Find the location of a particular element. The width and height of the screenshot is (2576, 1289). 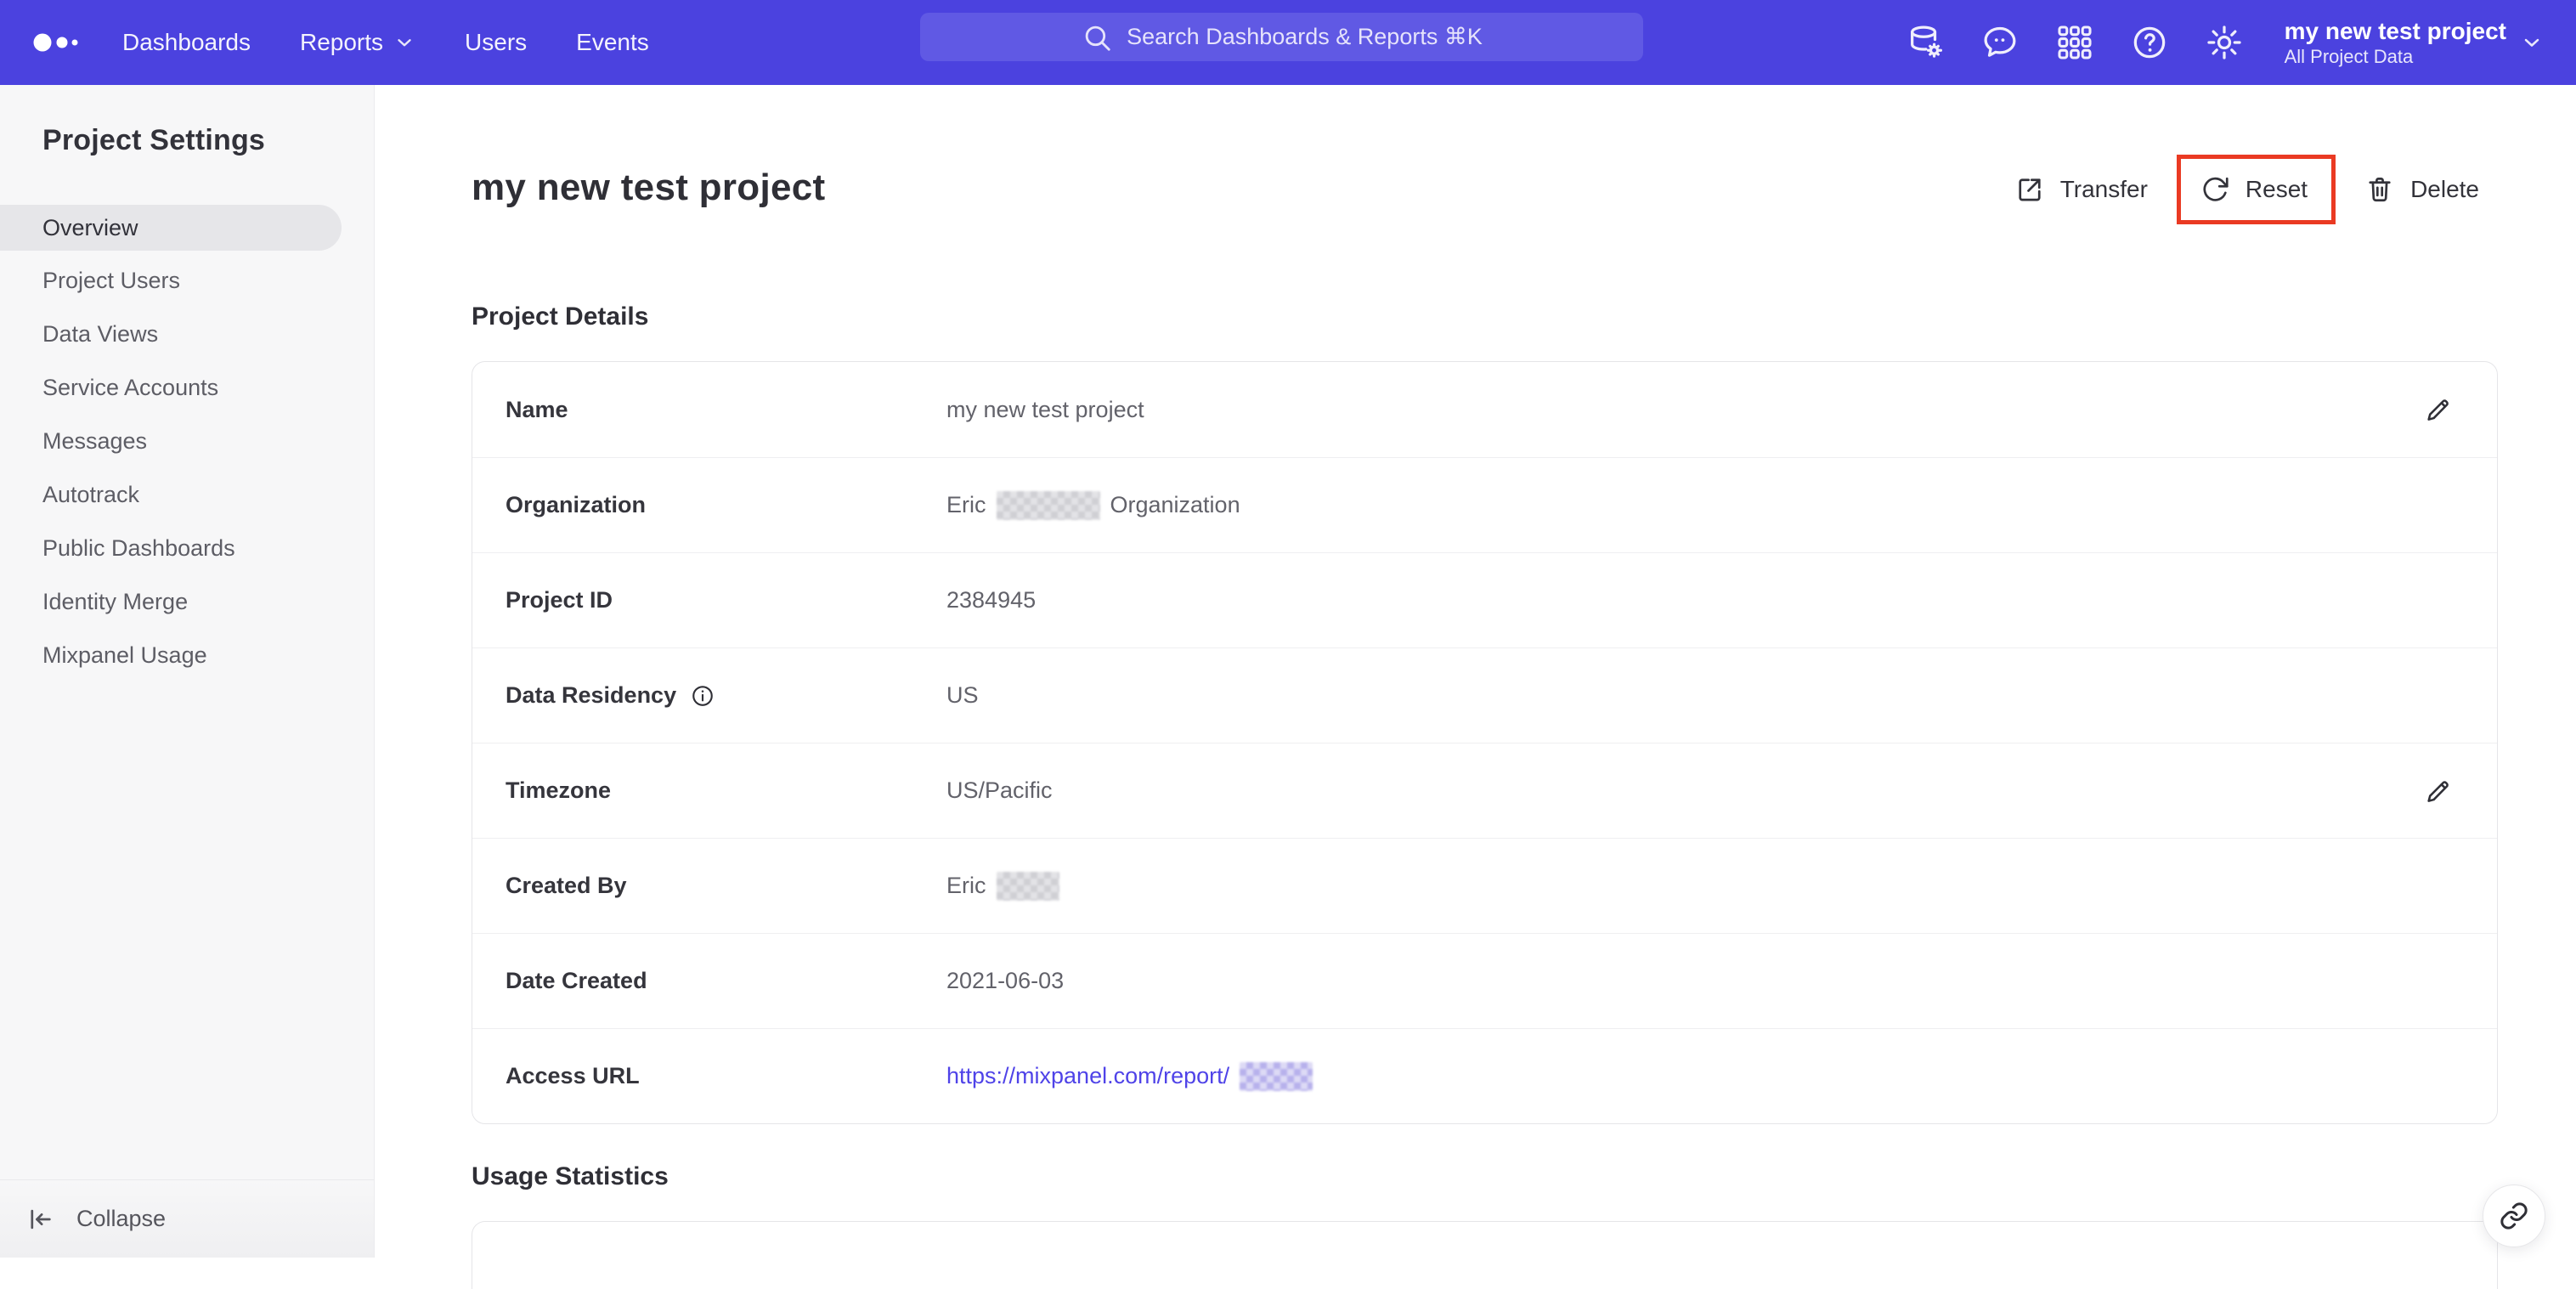

edit-name-button is located at coordinates (2438, 409).